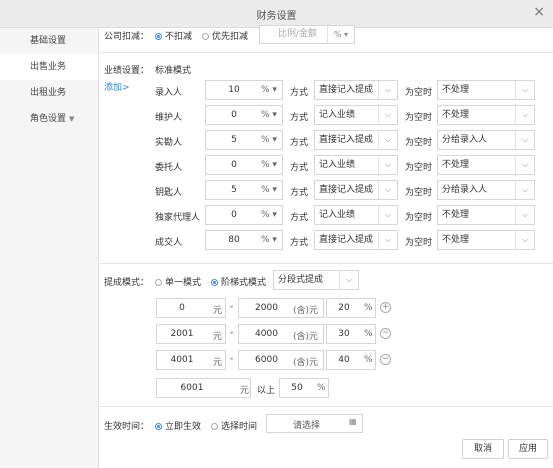 This screenshot has width=553, height=468. I want to click on select-value: 分段式提成, so click(301, 280).